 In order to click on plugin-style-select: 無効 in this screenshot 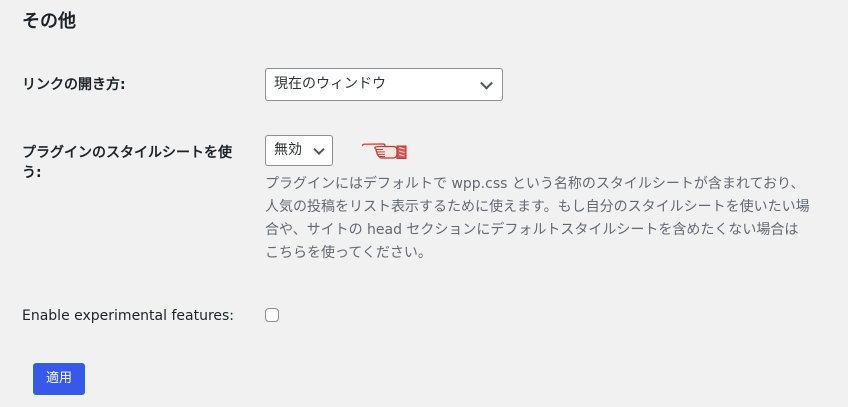, I will do `click(299, 150)`.